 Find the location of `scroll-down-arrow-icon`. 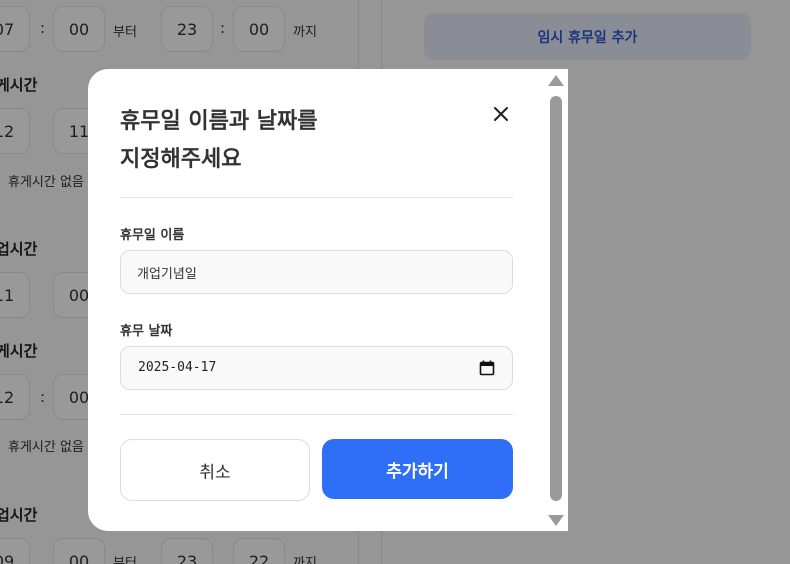

scroll-down-arrow-icon is located at coordinates (556, 520).